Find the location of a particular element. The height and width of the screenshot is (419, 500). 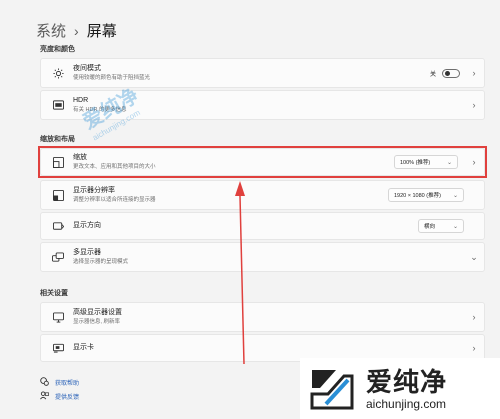

brand-url: aichunjing.com is located at coordinates (406, 403).